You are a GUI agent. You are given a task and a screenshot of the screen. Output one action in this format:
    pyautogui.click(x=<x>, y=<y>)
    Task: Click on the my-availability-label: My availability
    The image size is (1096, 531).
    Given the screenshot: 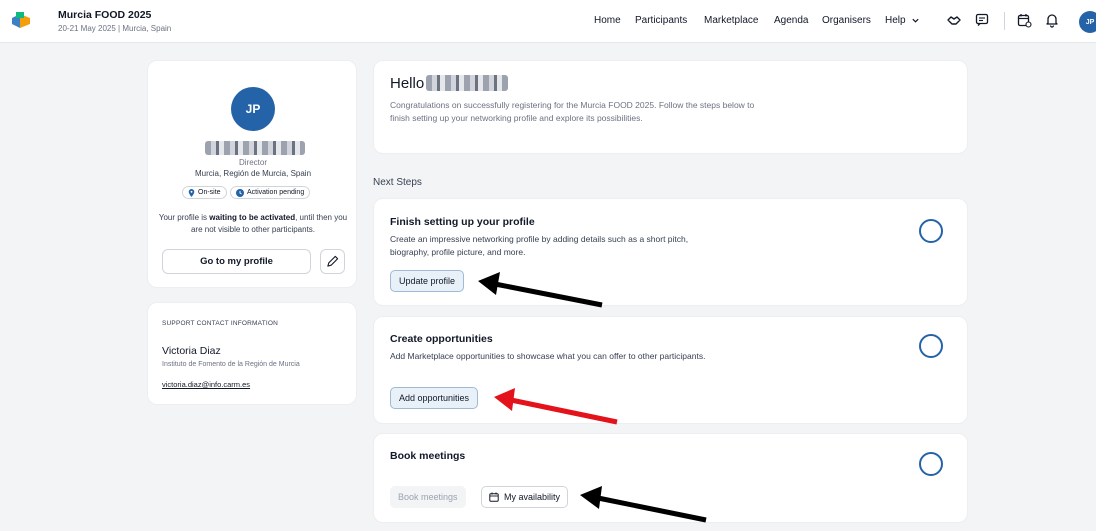 What is the action you would take?
    pyautogui.click(x=532, y=497)
    